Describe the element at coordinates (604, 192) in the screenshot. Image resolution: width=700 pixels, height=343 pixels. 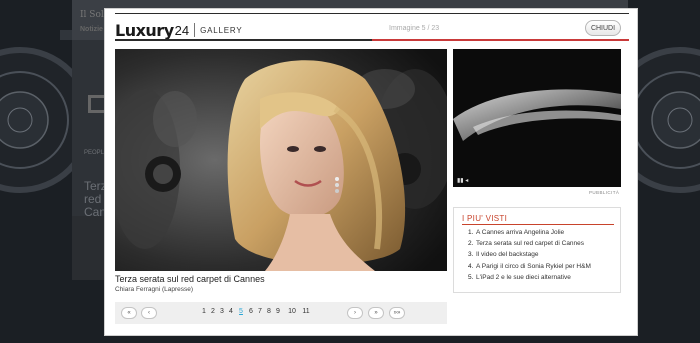
I see `advertising-label: PUBBLICITÀ` at that location.